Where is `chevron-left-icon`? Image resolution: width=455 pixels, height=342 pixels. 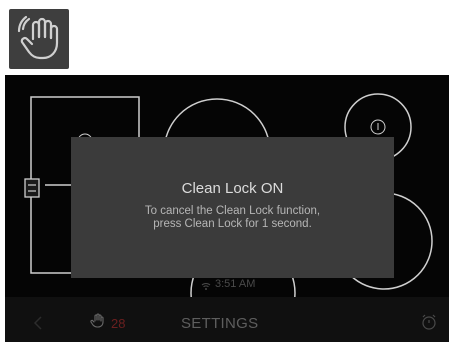
chevron-left-icon is located at coordinates (38, 323).